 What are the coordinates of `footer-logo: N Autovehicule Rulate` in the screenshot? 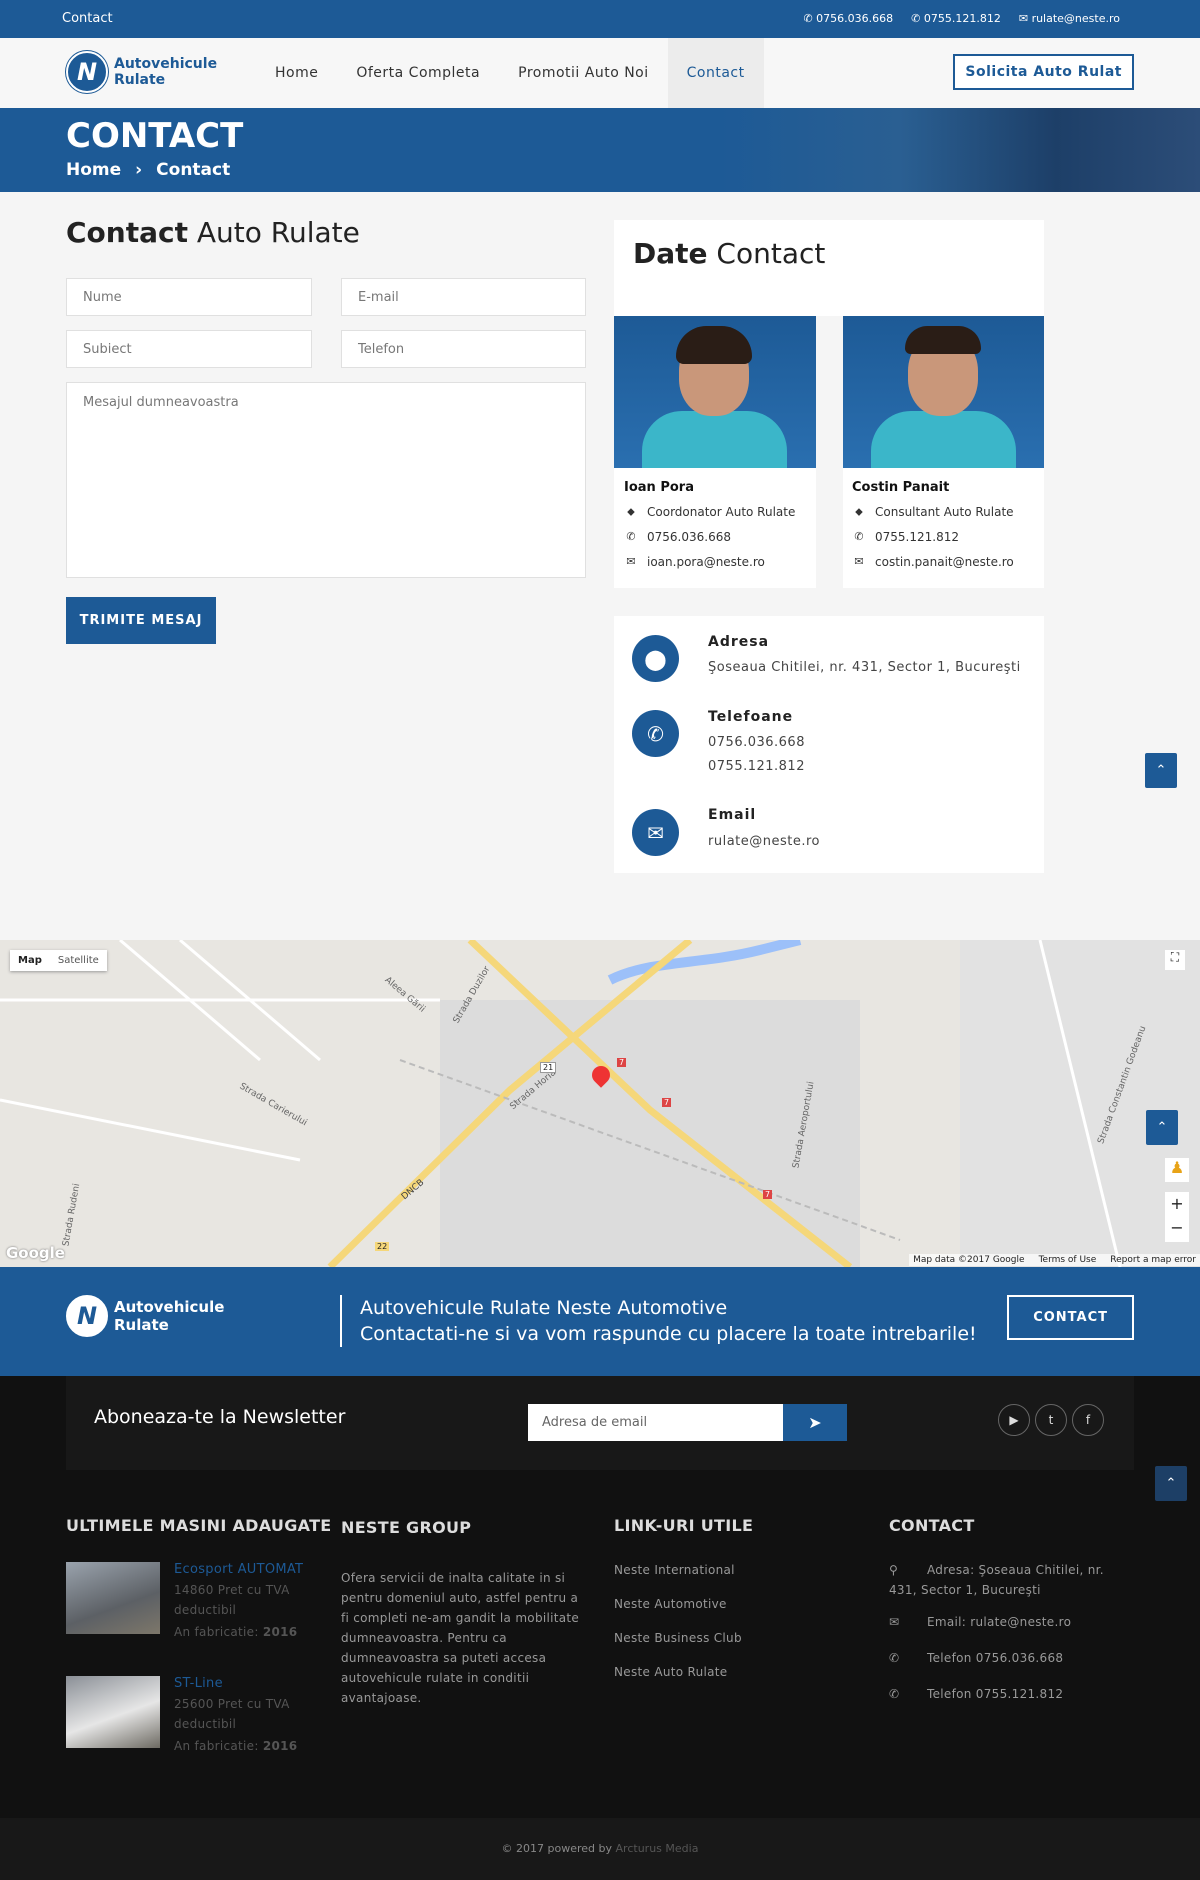 It's located at (145, 1316).